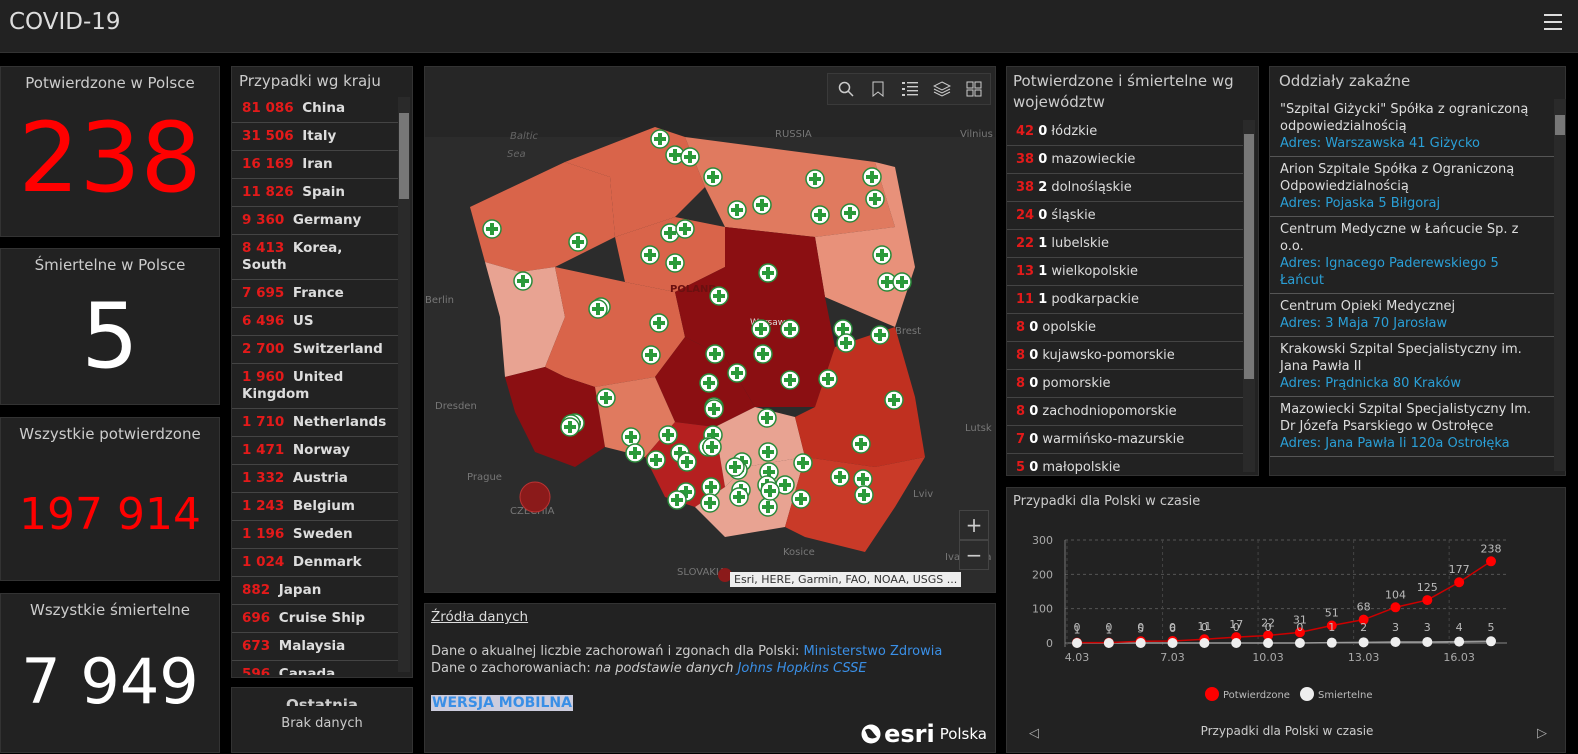 Image resolution: width=1578 pixels, height=754 pixels. What do you see at coordinates (1125, 160) in the screenshot?
I see `voivodeship-row: 38 0 mazowieckie` at bounding box center [1125, 160].